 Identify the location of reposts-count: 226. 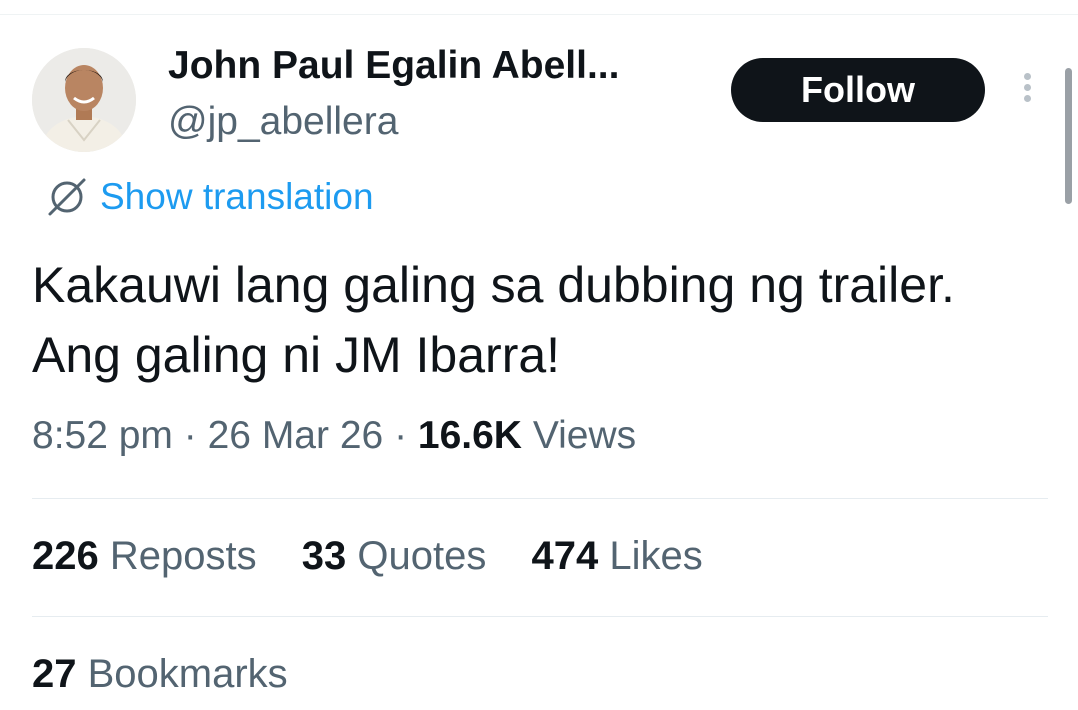
(65, 556).